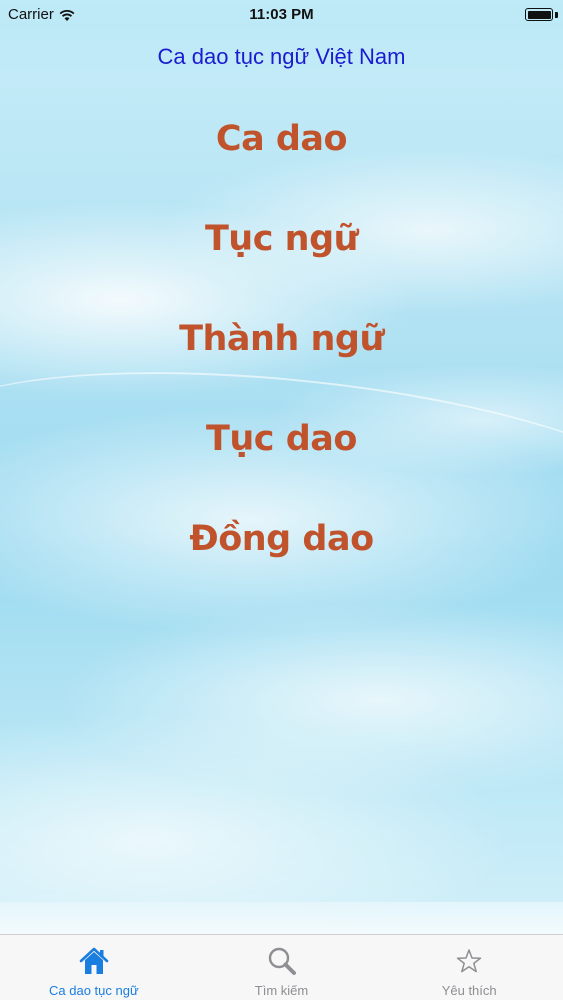  What do you see at coordinates (281, 254) in the screenshot?
I see `menu-item-tuc-ngu: Tục ngữ` at bounding box center [281, 254].